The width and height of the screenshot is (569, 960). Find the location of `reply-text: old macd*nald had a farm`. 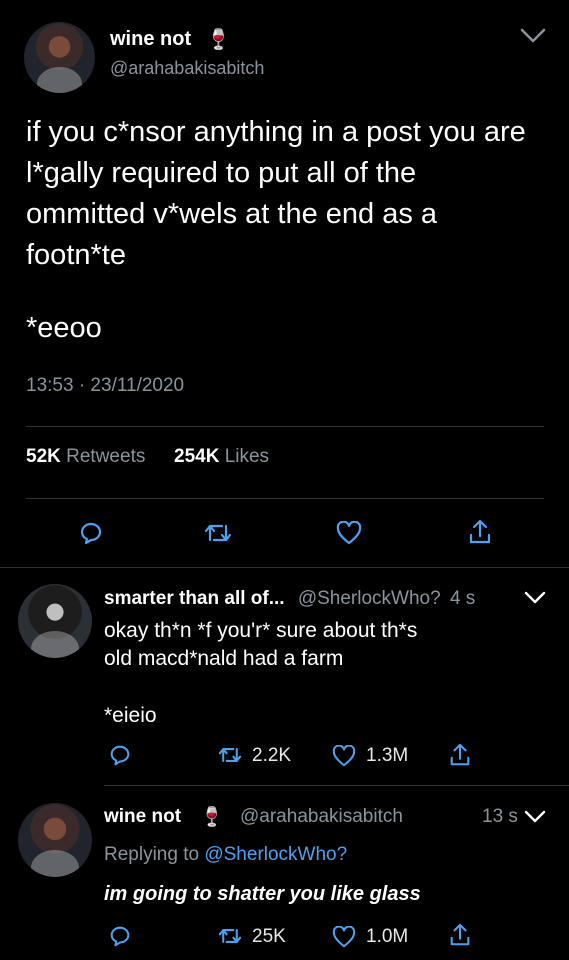

reply-text: old macd*nald had a farm is located at coordinates (224, 658).